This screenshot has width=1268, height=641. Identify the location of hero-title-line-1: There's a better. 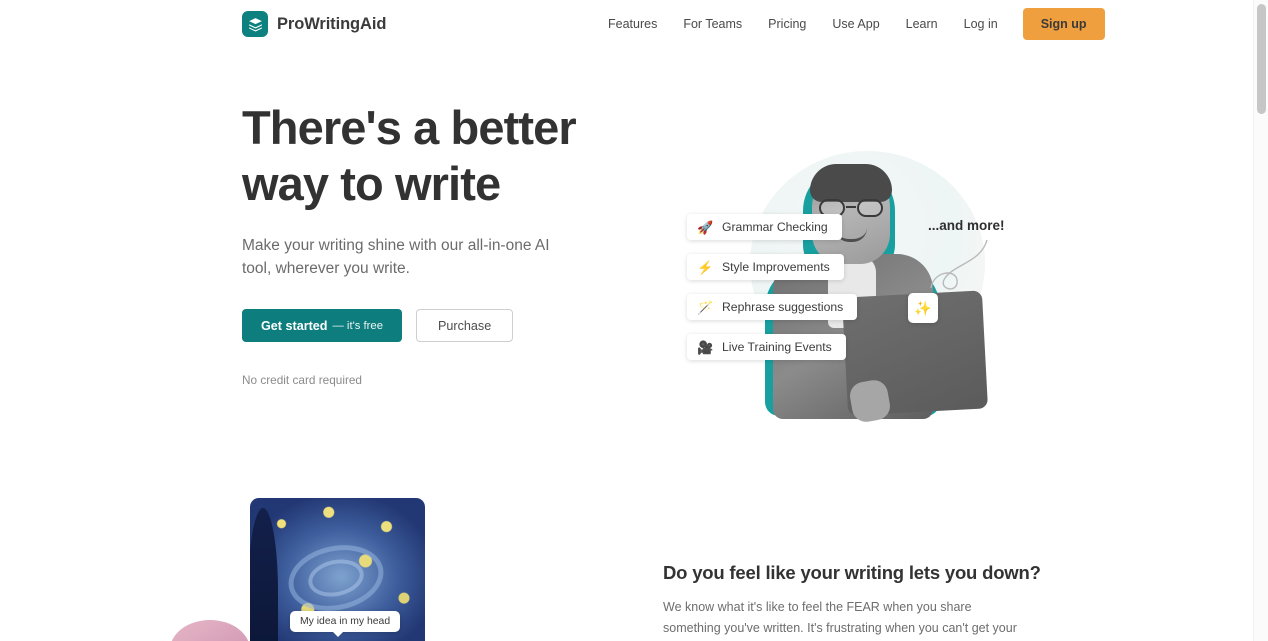
(409, 127).